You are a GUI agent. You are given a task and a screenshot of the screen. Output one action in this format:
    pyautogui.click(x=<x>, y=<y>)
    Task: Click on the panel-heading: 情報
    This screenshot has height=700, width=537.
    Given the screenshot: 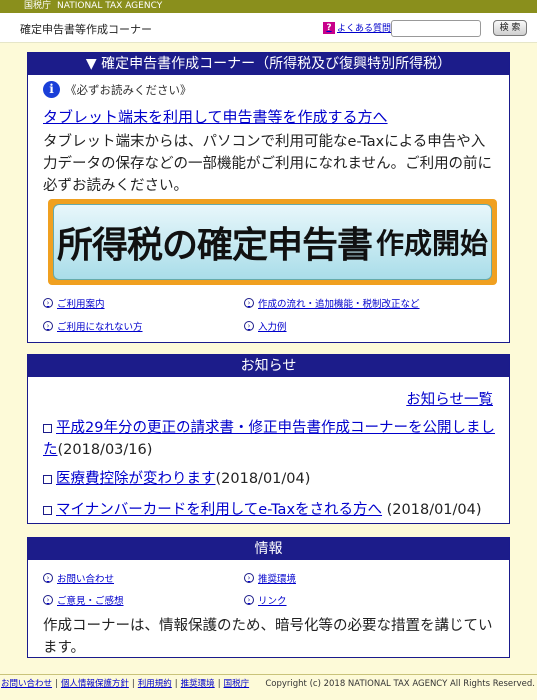 What is the action you would take?
    pyautogui.click(x=268, y=549)
    